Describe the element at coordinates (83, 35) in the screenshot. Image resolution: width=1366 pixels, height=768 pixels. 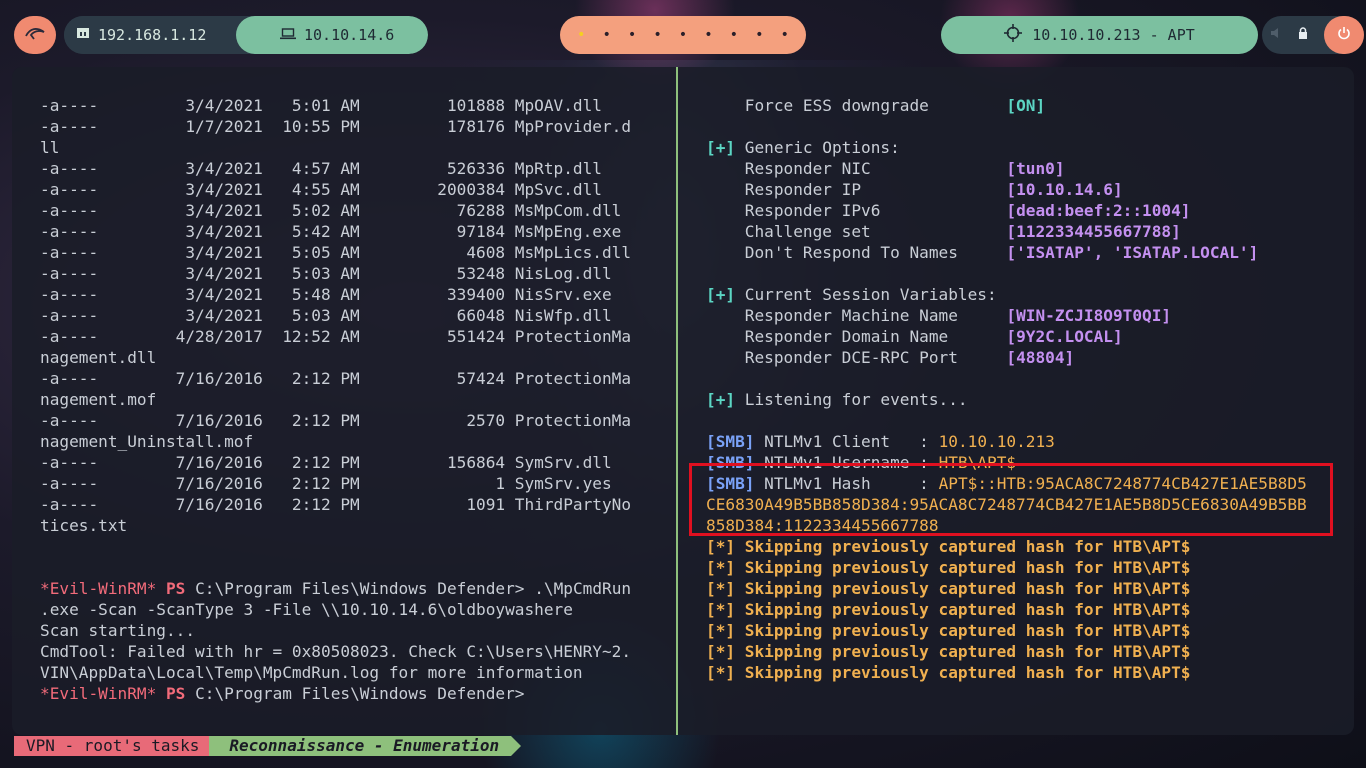
I see `ethernet-icon` at that location.